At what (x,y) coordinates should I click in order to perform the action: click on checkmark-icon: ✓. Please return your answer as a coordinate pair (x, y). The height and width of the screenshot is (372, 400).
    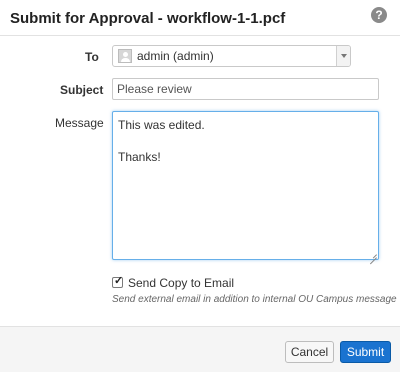
    Looking at the image, I should click on (119, 281).